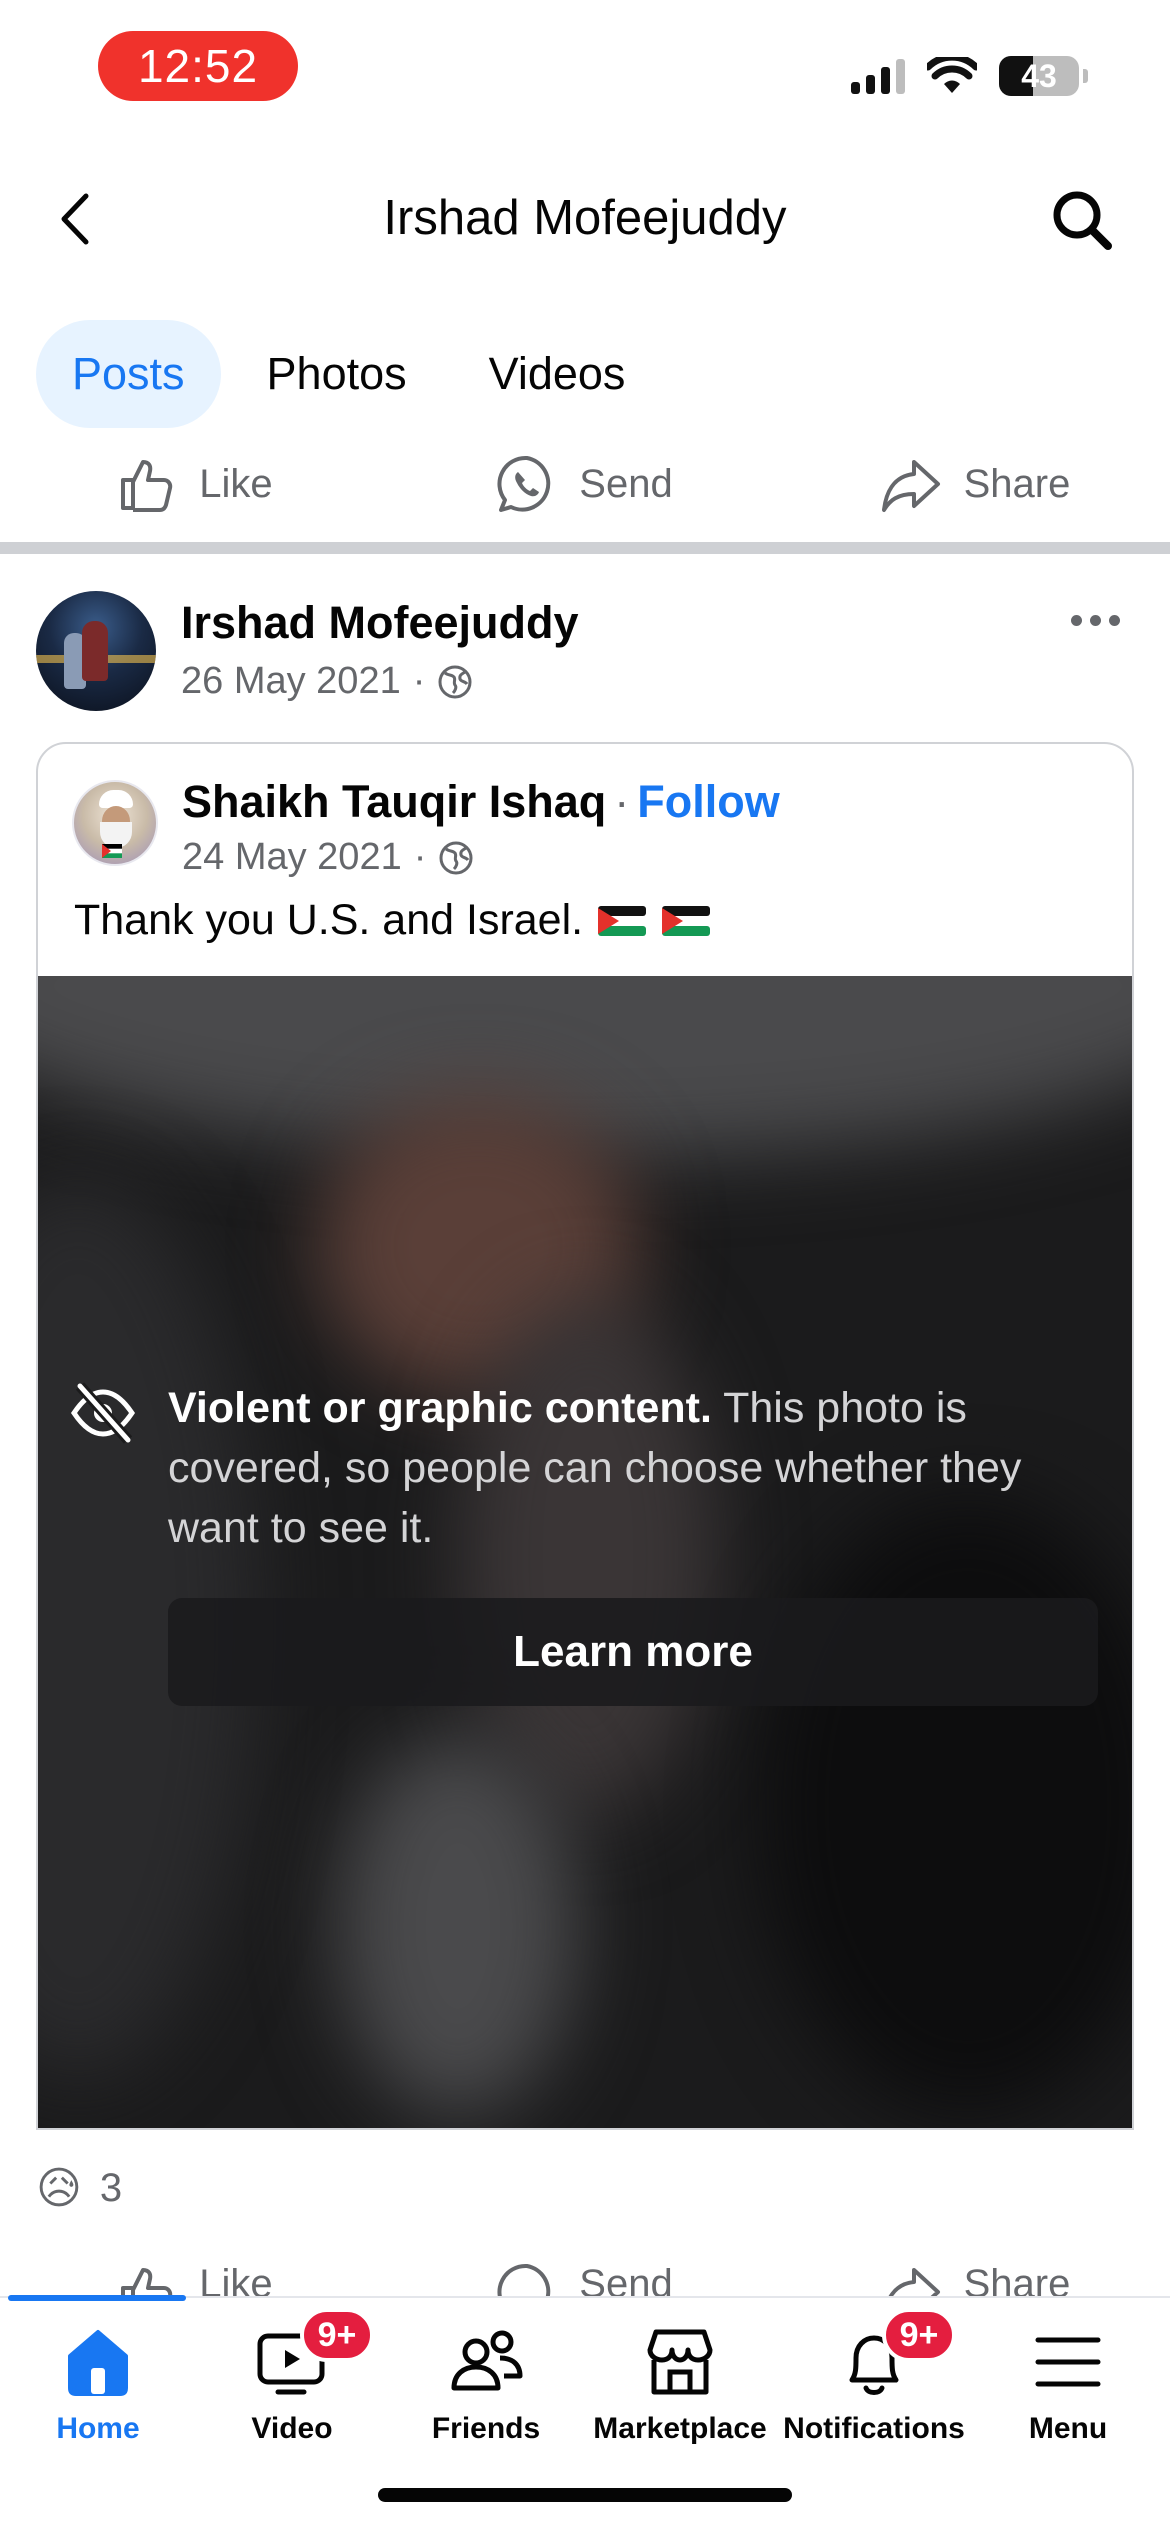  What do you see at coordinates (585, 70) in the screenshot?
I see `status-bar: 12:52 43` at bounding box center [585, 70].